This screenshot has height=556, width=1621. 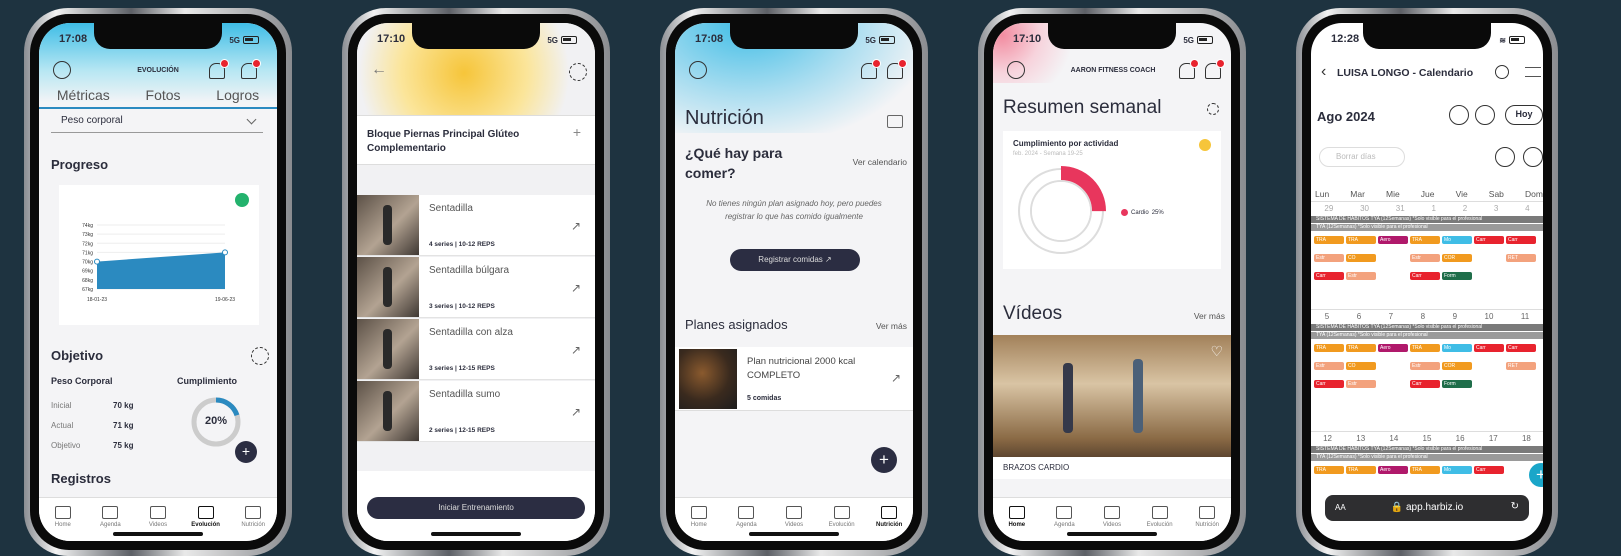 What do you see at coordinates (1515, 506) in the screenshot?
I see `reload-icon: ↻` at bounding box center [1515, 506].